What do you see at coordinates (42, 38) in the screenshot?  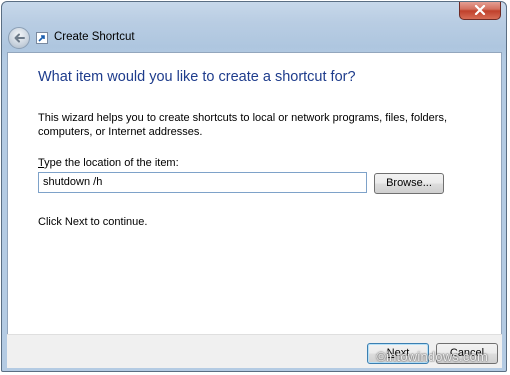 I see `shortcut-icon` at bounding box center [42, 38].